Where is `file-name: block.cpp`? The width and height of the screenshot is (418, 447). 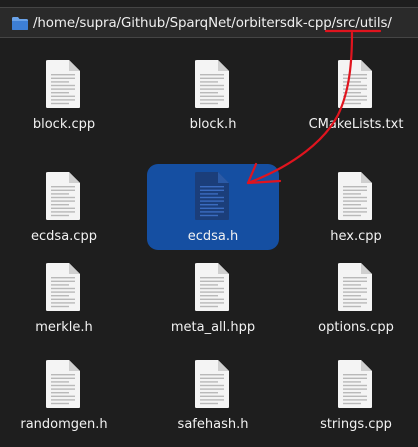 file-name: block.cpp is located at coordinates (64, 124).